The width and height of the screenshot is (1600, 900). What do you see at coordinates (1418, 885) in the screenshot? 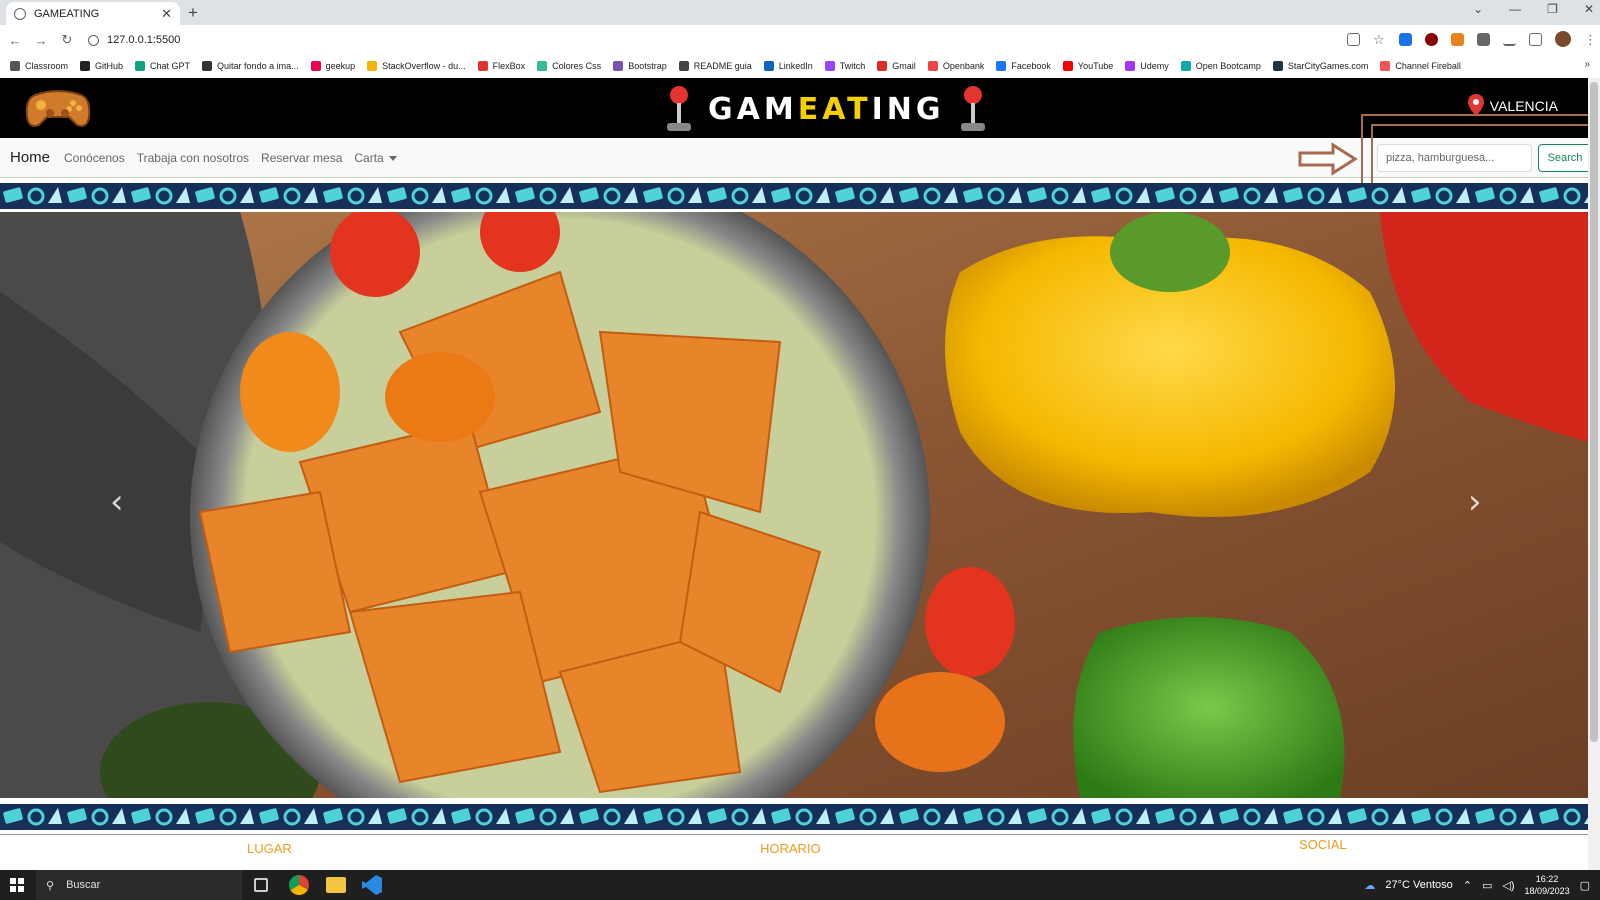
I see `weather-text: 27°C Ventoso` at bounding box center [1418, 885].